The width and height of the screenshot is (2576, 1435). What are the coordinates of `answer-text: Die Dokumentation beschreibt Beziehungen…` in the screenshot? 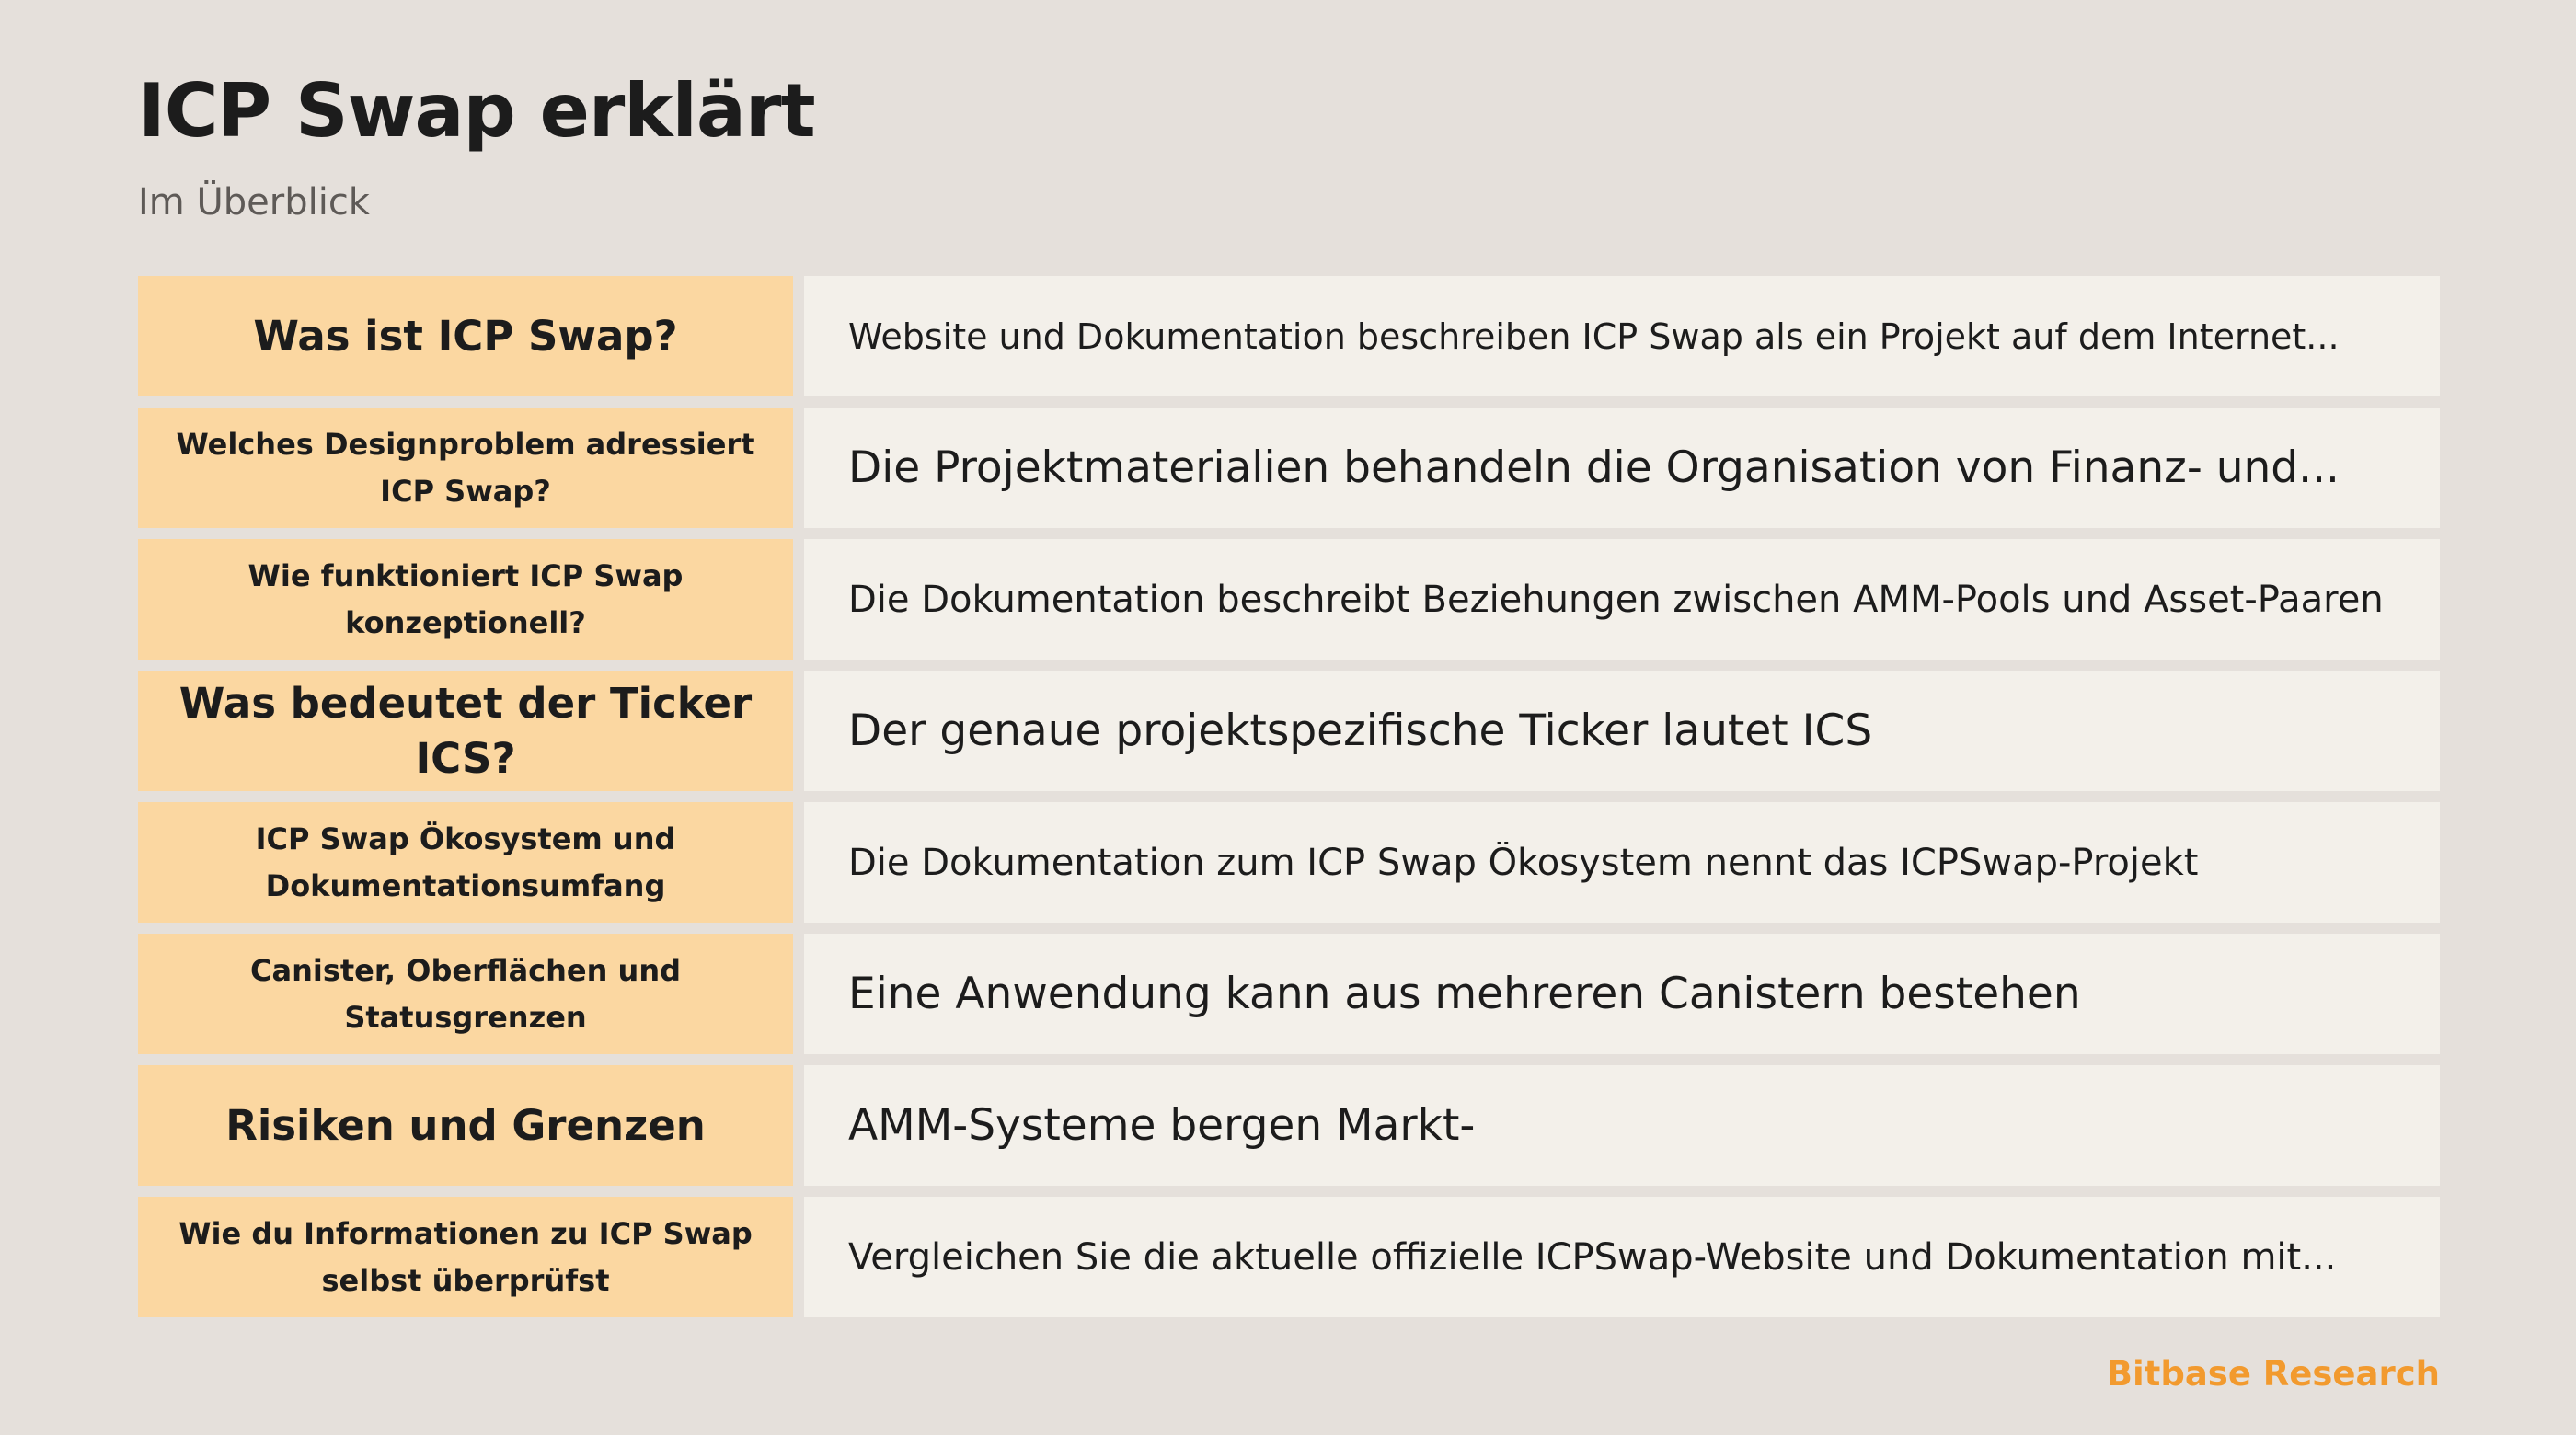 It's located at (1616, 599).